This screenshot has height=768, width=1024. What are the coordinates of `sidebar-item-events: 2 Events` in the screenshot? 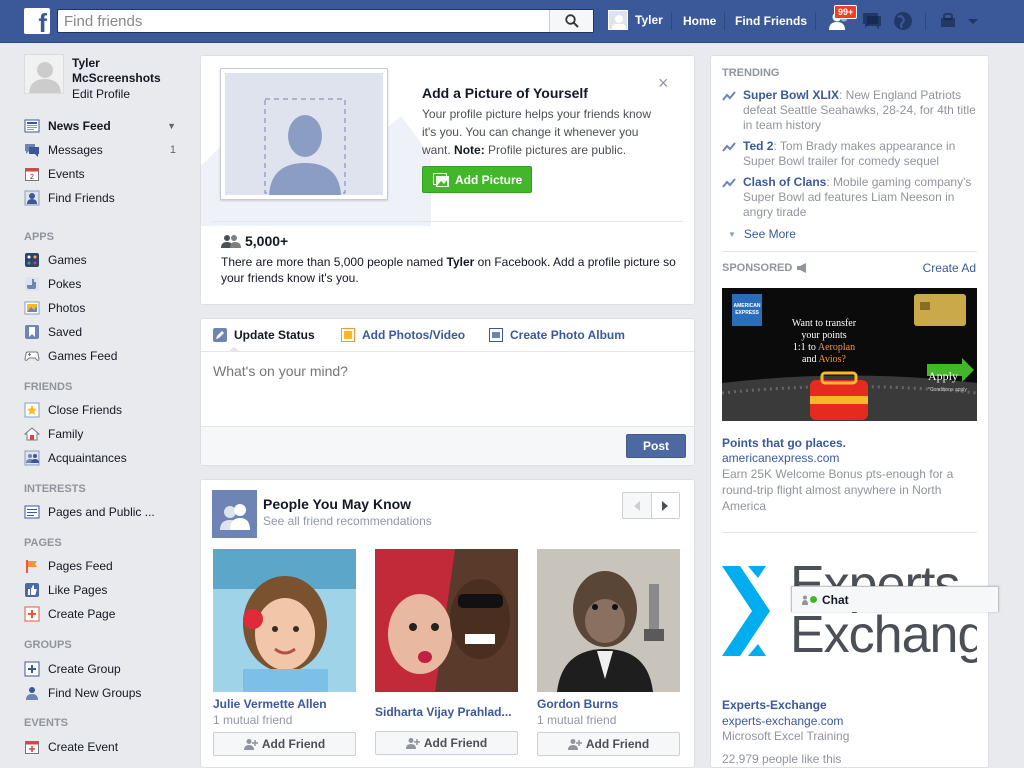 It's located at (104, 174).